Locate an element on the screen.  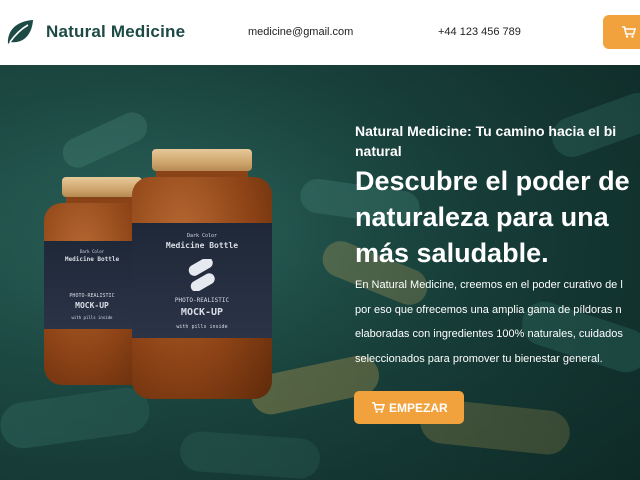
start-button-label: EMPEZAR is located at coordinates (418, 408).